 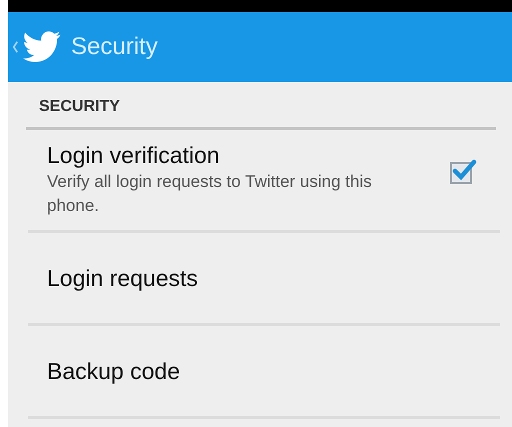 I want to click on preference-title: Login verification, so click(x=134, y=155).